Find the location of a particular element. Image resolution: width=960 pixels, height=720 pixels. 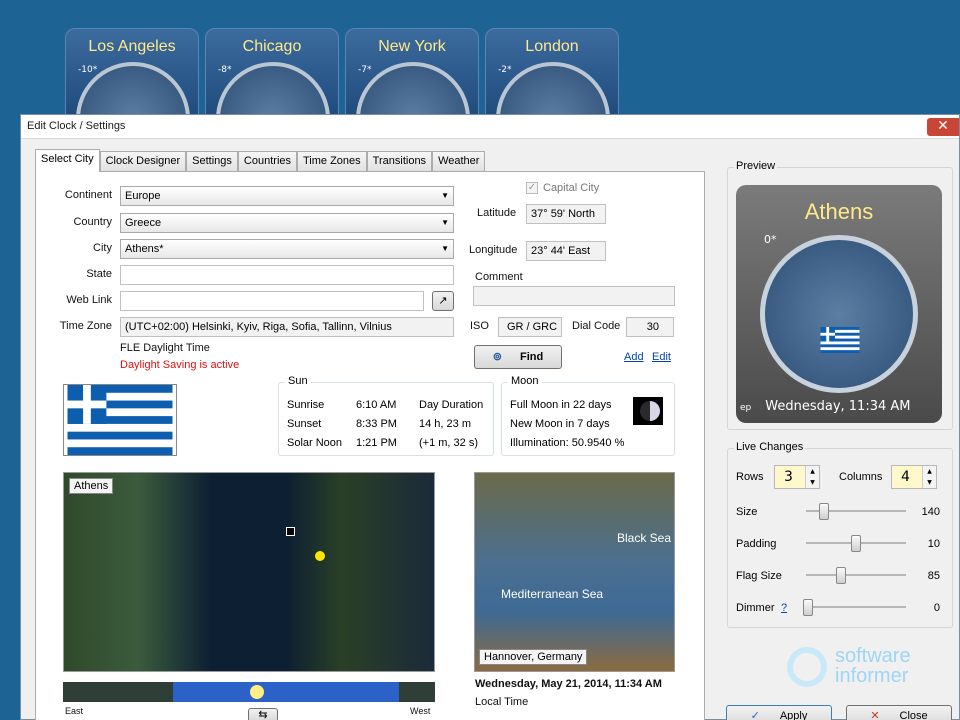

tab-countries: Countries is located at coordinates (267, 161).